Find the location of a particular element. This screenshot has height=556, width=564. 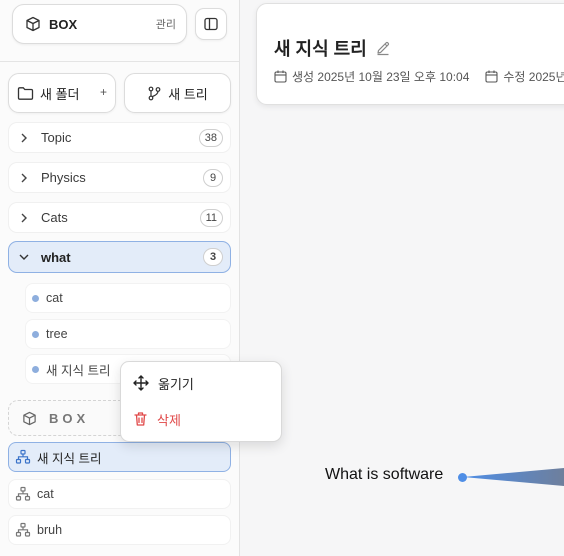

folder-name: Topic is located at coordinates (56, 137).